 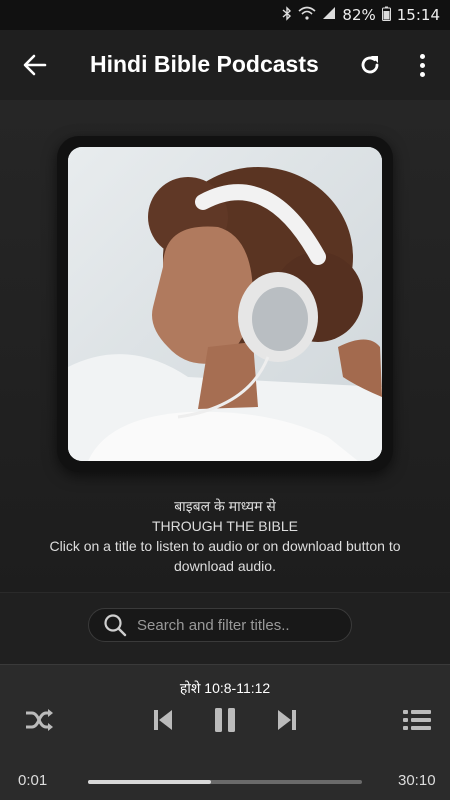 What do you see at coordinates (287, 15) in the screenshot?
I see `bluetooth-icon` at bounding box center [287, 15].